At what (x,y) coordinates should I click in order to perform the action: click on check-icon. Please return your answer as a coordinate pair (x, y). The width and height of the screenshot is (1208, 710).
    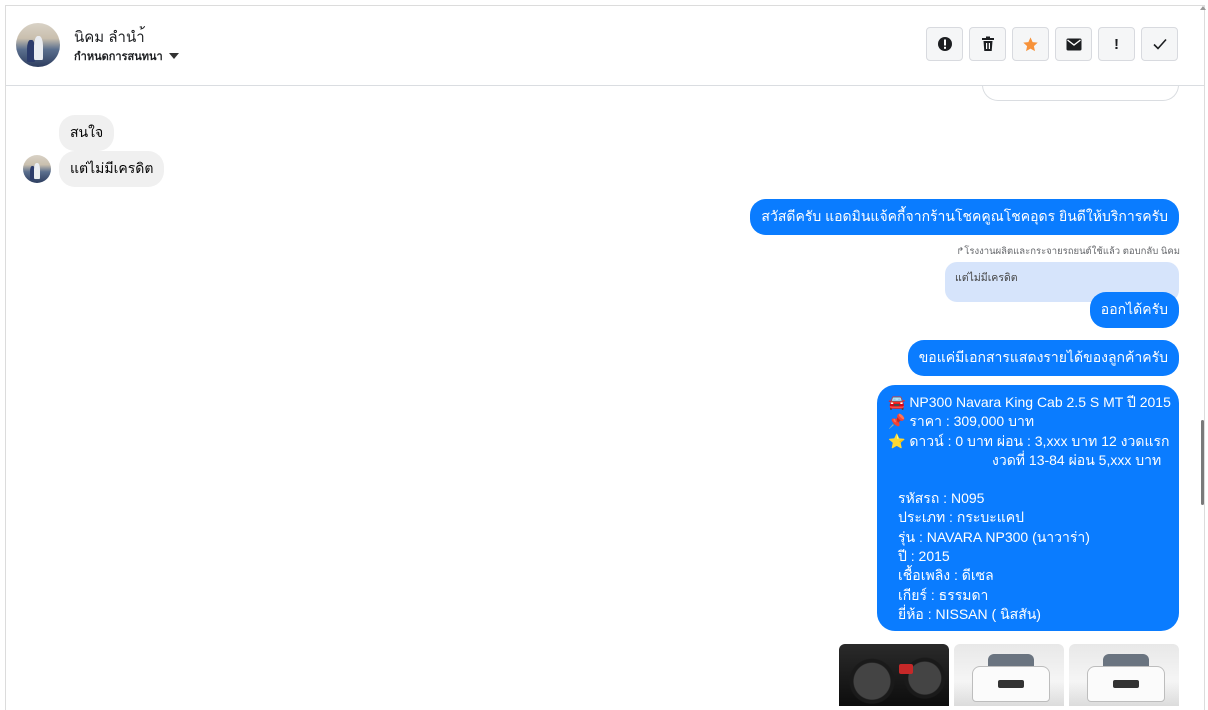
    Looking at the image, I should click on (1159, 44).